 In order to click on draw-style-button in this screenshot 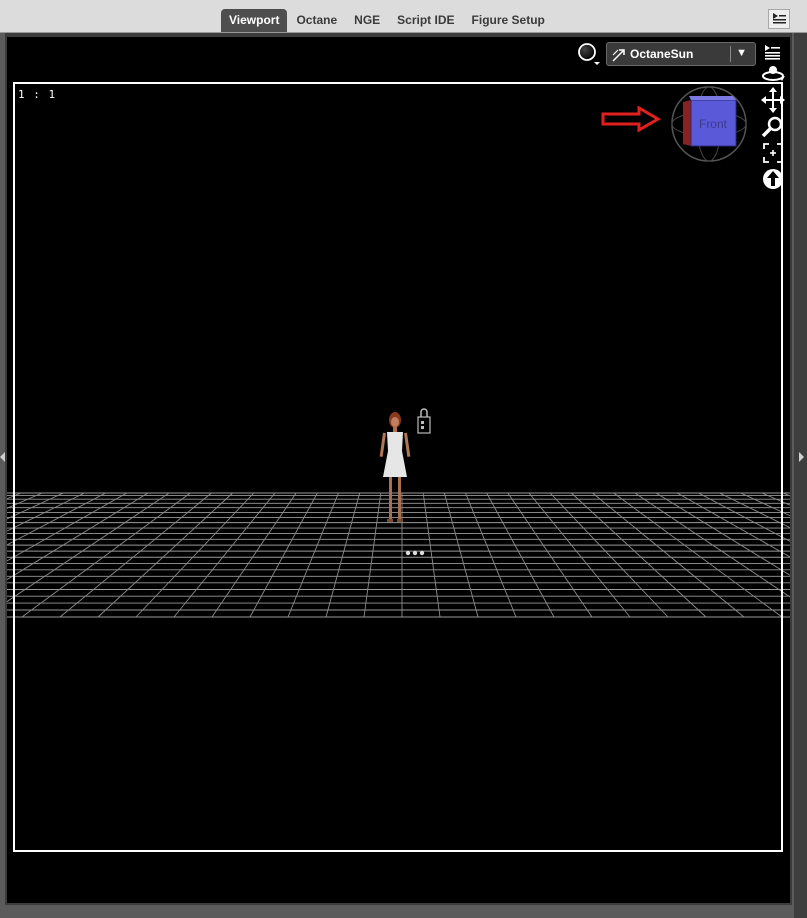, I will do `click(589, 54)`.